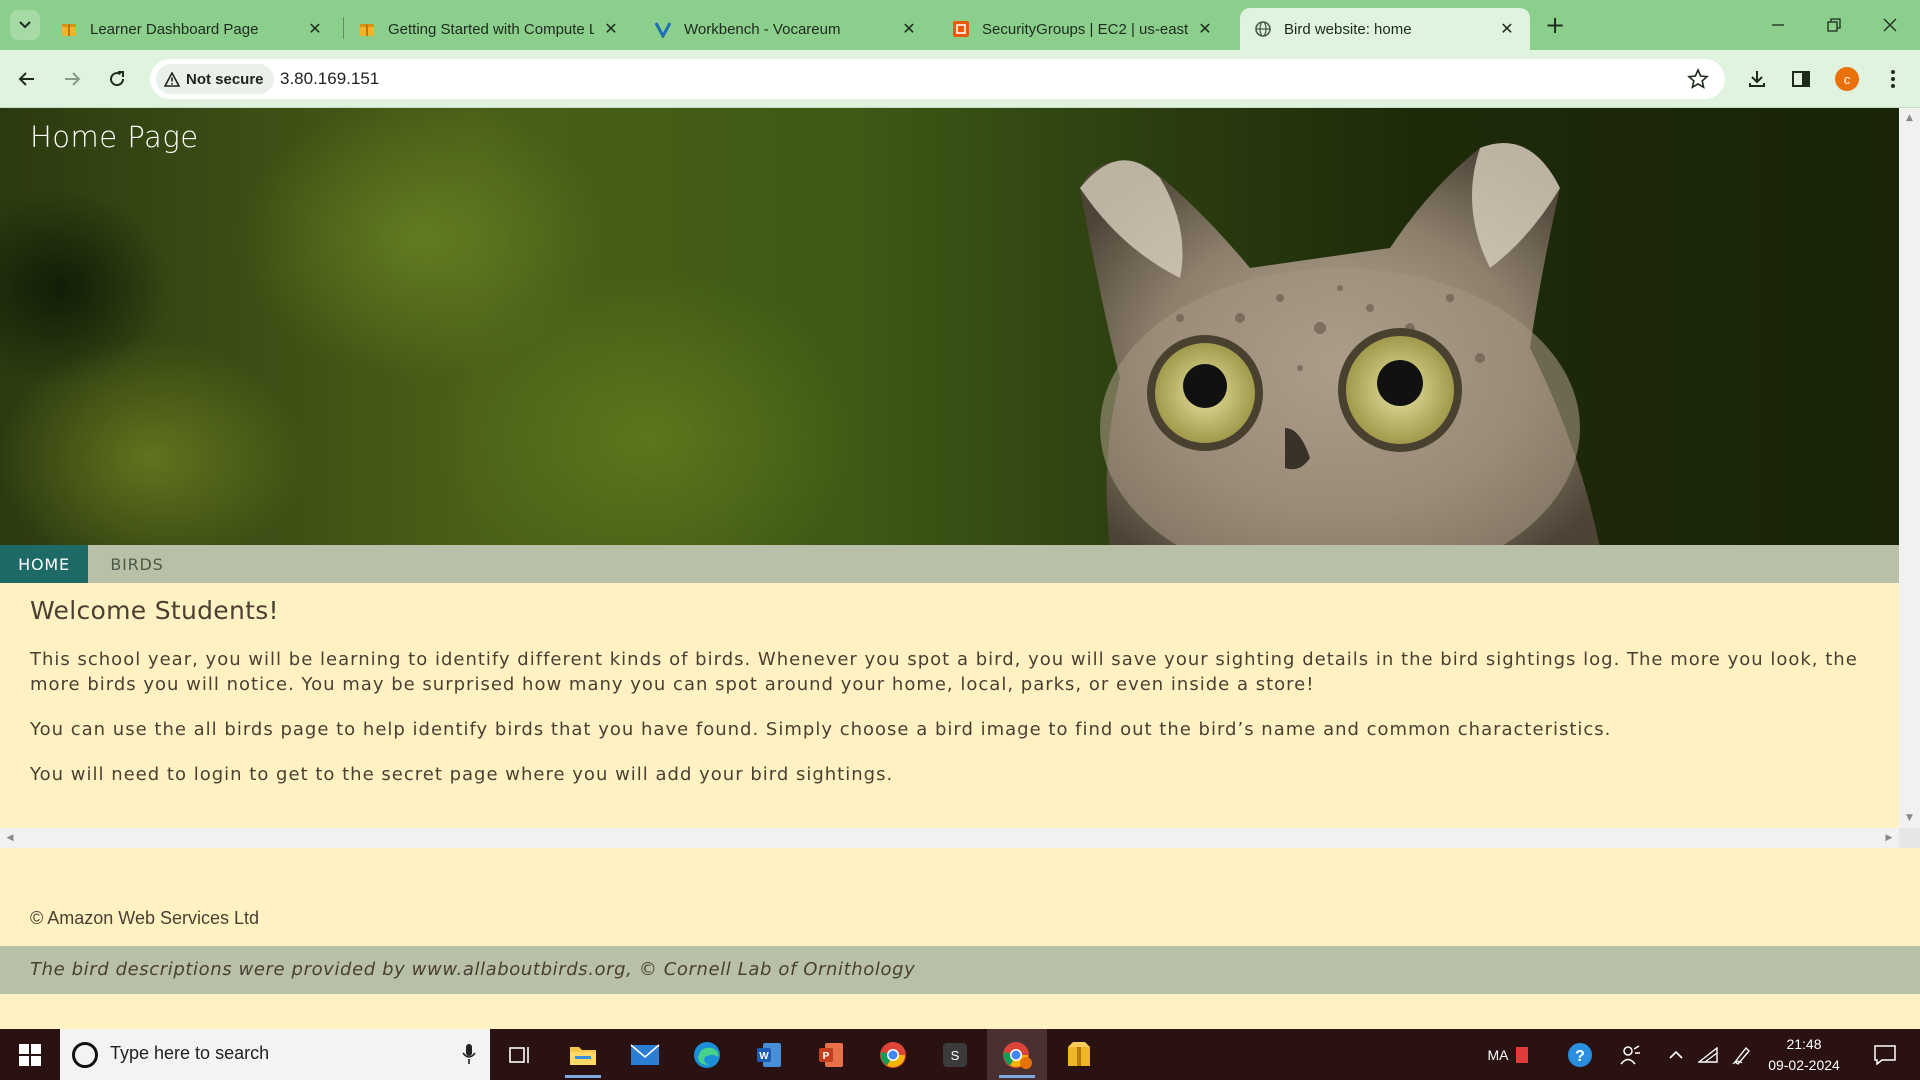 Image resolution: width=1920 pixels, height=1080 pixels. Describe the element at coordinates (275, 1054) in the screenshot. I see `taskbar-search: Type here to search` at that location.